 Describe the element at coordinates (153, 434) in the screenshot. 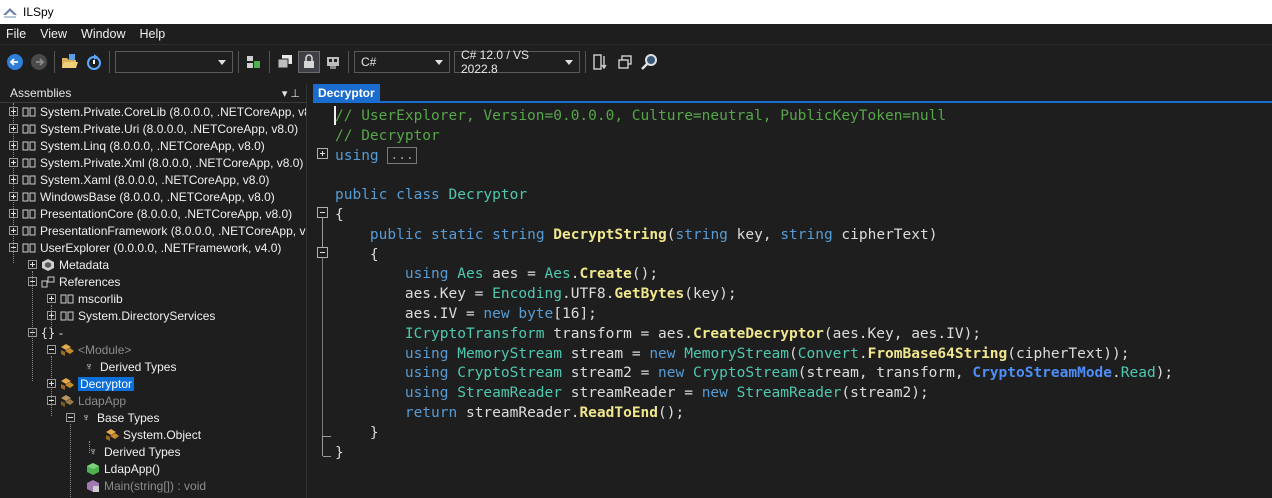

I see `tree-item-system-object: System.Object` at that location.